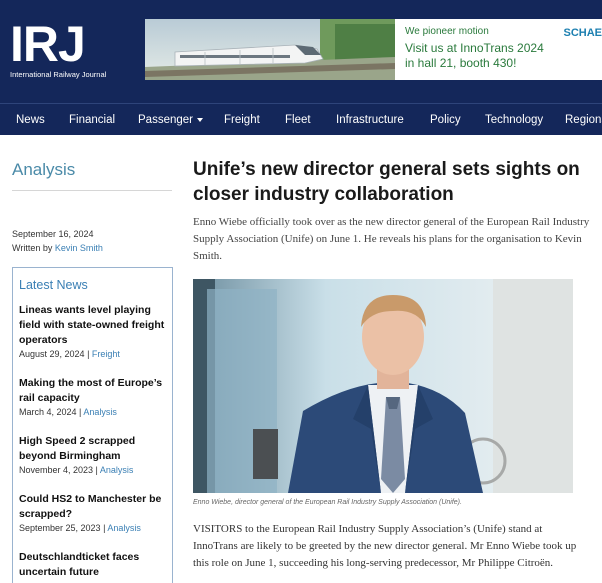 Image resolution: width=602 pixels, height=583 pixels. Describe the element at coordinates (514, 120) in the screenshot. I see `nav-technology: Technology` at that location.